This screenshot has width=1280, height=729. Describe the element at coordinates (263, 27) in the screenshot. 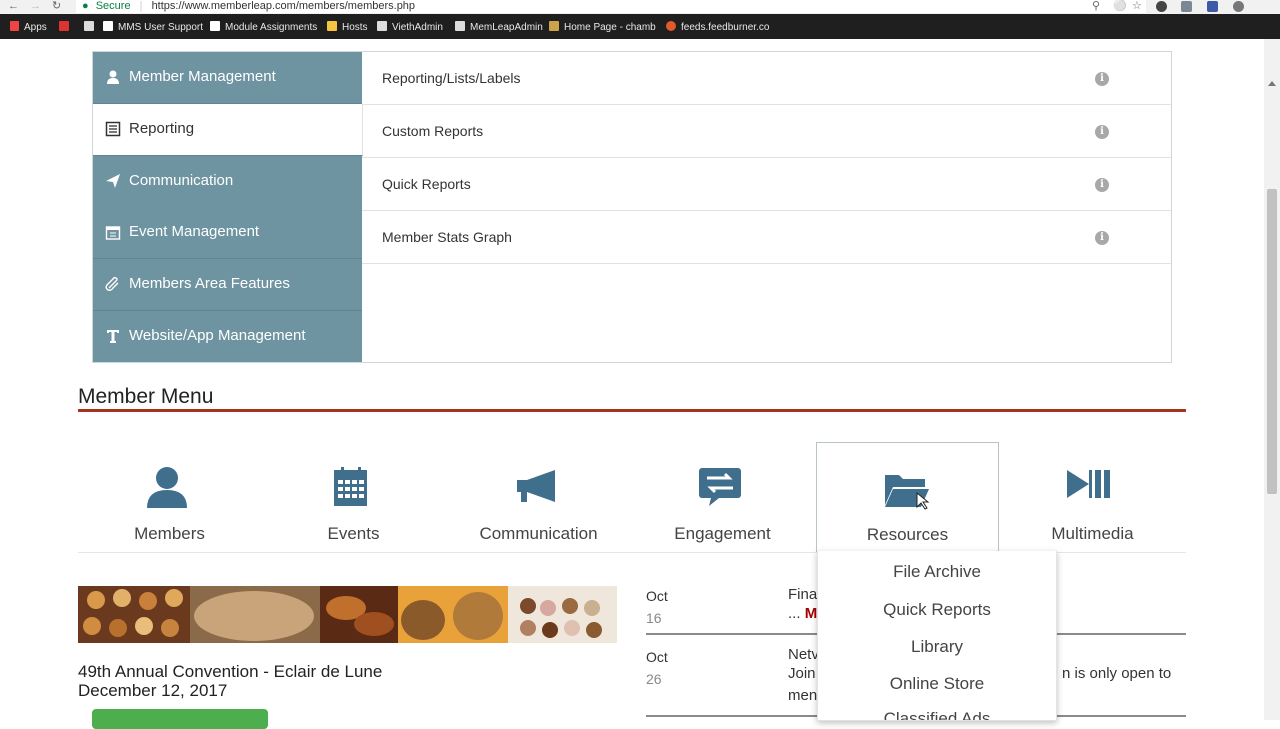

I see `bookmark-module-assignments: Module Assignments` at that location.